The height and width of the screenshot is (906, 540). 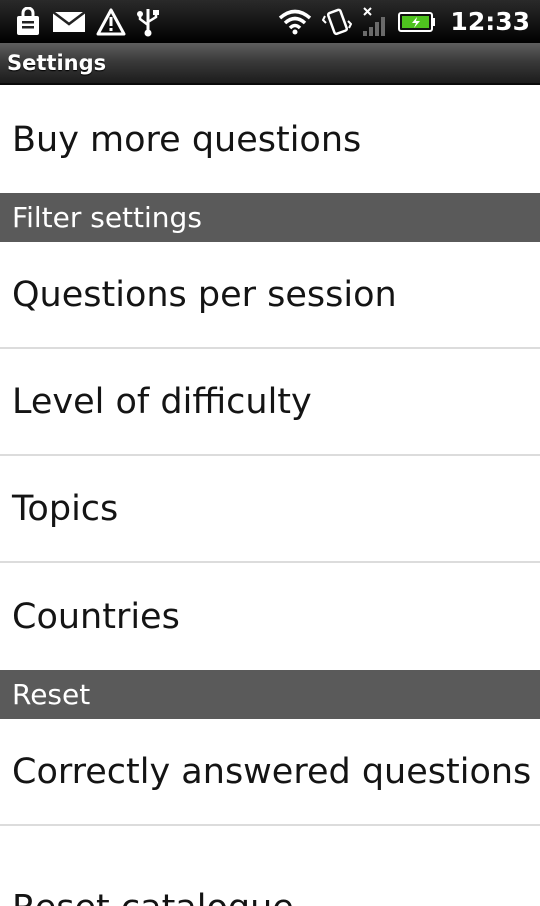 What do you see at coordinates (162, 401) in the screenshot?
I see `item-label: Level of difficulty` at bounding box center [162, 401].